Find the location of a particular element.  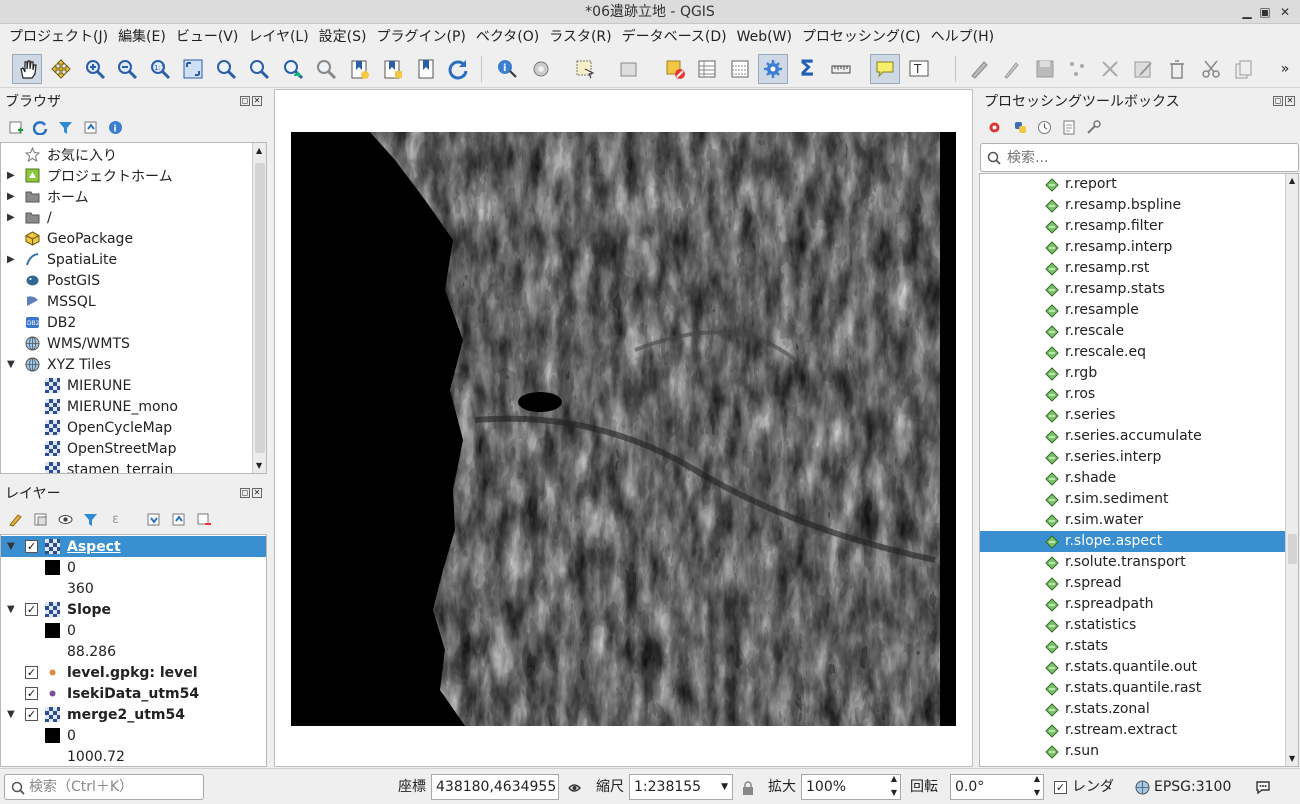

history-icon is located at coordinates (1044, 127).